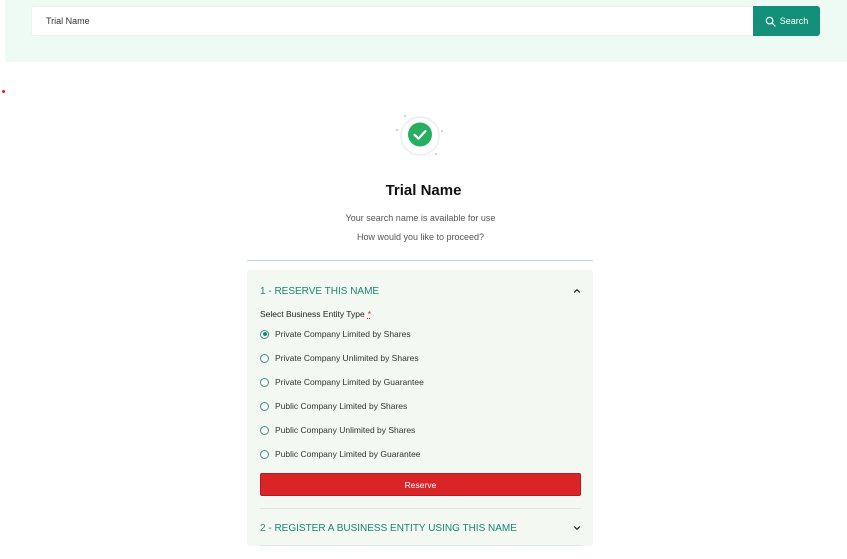 Image resolution: width=847 pixels, height=559 pixels. What do you see at coordinates (345, 430) in the screenshot?
I see `entity-type-option-label: Public Company Unlimited by Shares` at bounding box center [345, 430].